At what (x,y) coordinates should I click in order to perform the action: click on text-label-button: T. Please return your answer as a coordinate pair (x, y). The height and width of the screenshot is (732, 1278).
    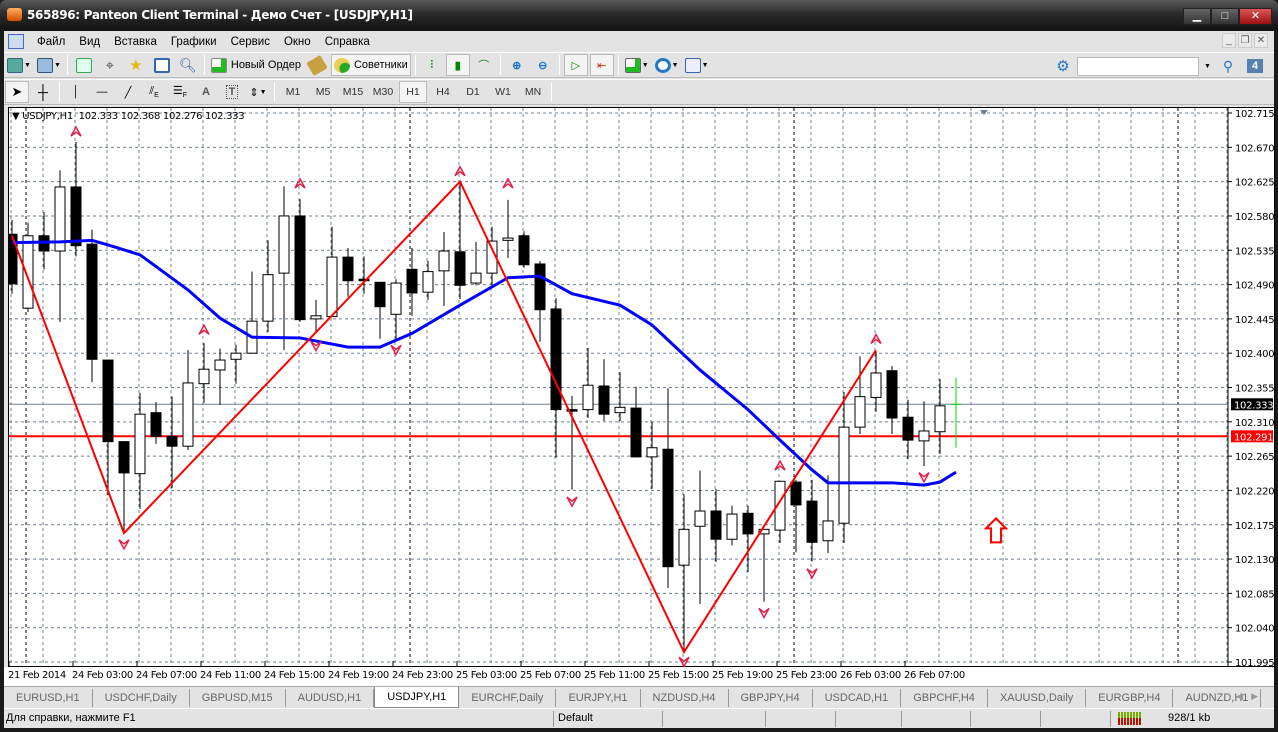
    Looking at the image, I should click on (232, 92).